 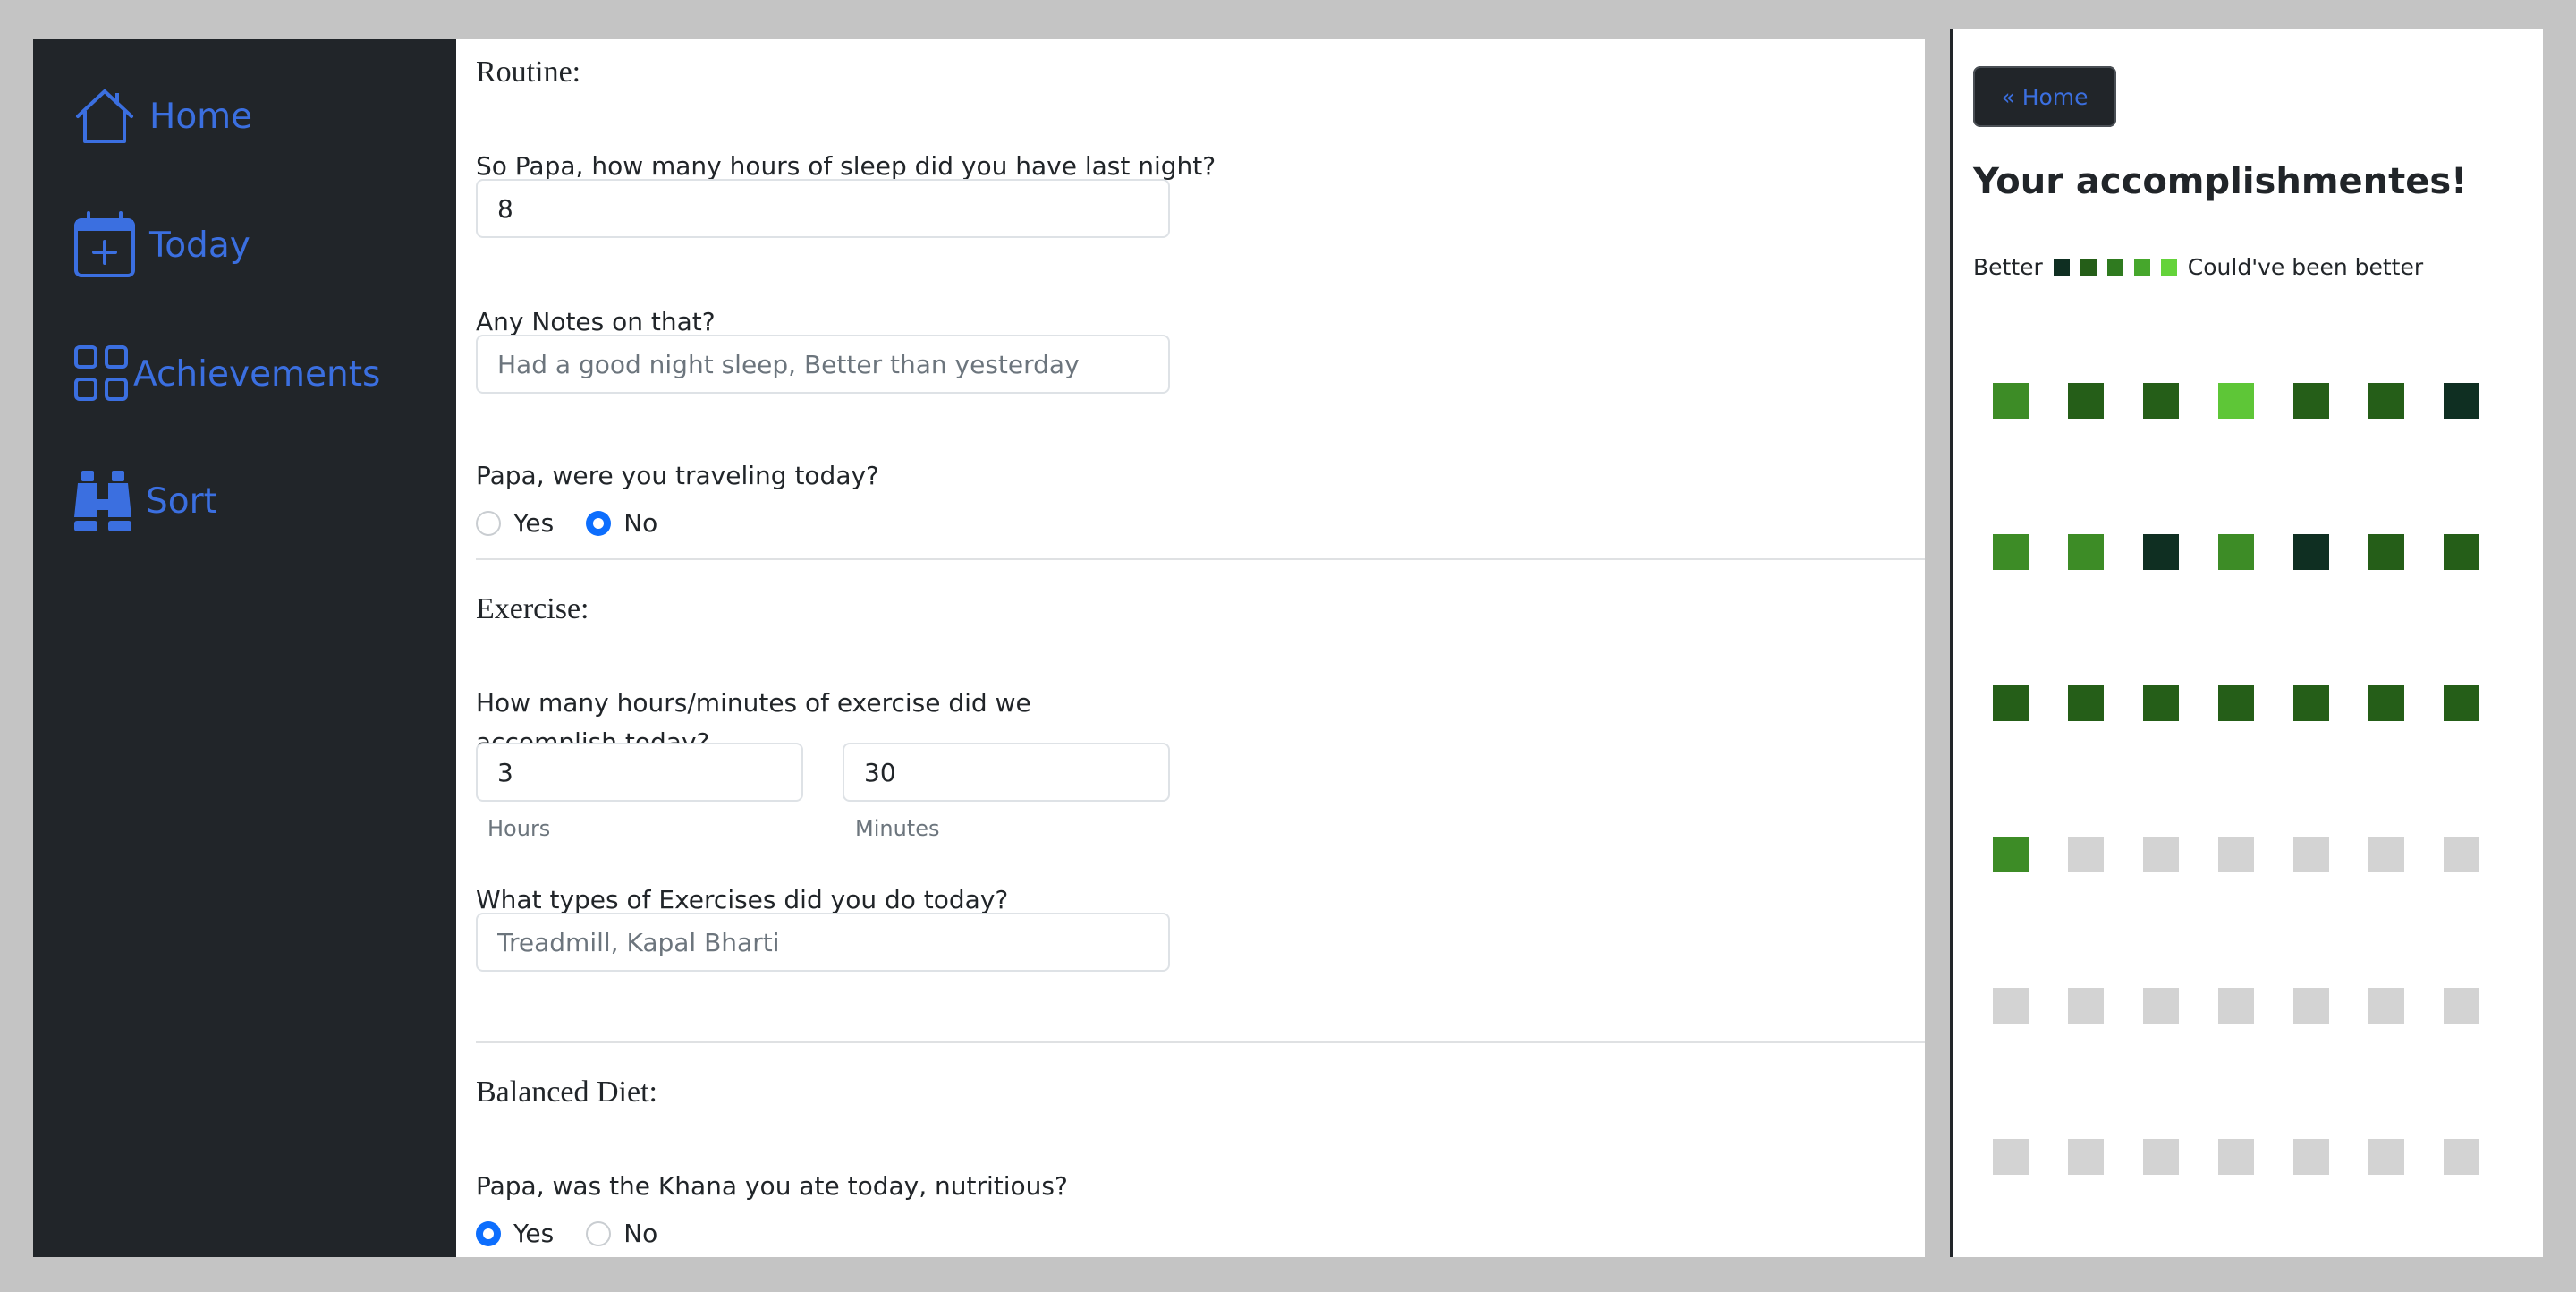 What do you see at coordinates (566, 1092) in the screenshot?
I see `diet-section-title: Balanced Diet:` at bounding box center [566, 1092].